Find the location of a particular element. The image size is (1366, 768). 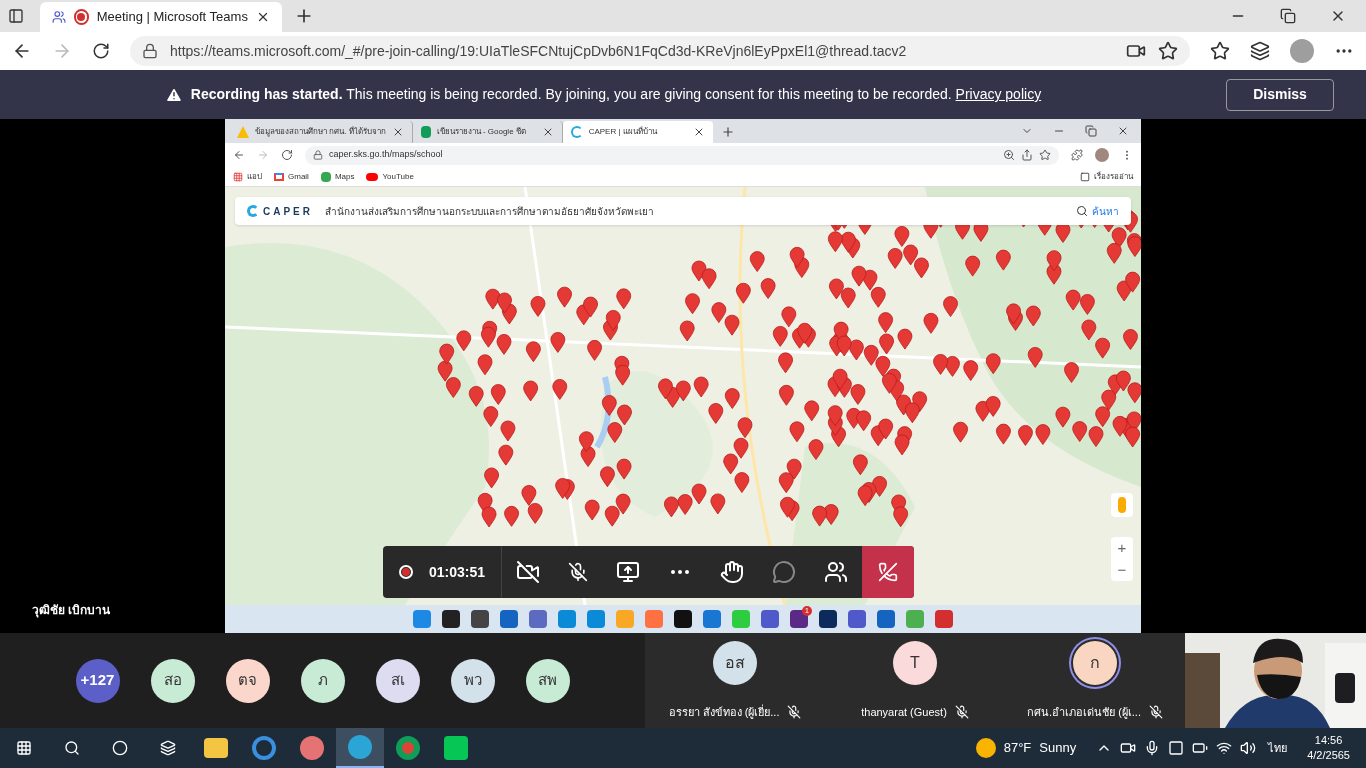

participant-avatar: สพ is located at coordinates (547, 680).